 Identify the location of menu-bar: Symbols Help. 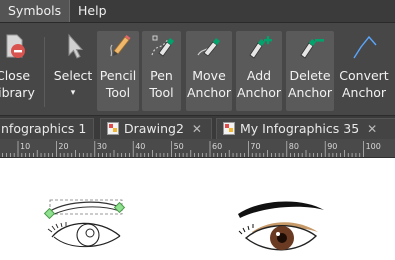
(197, 11).